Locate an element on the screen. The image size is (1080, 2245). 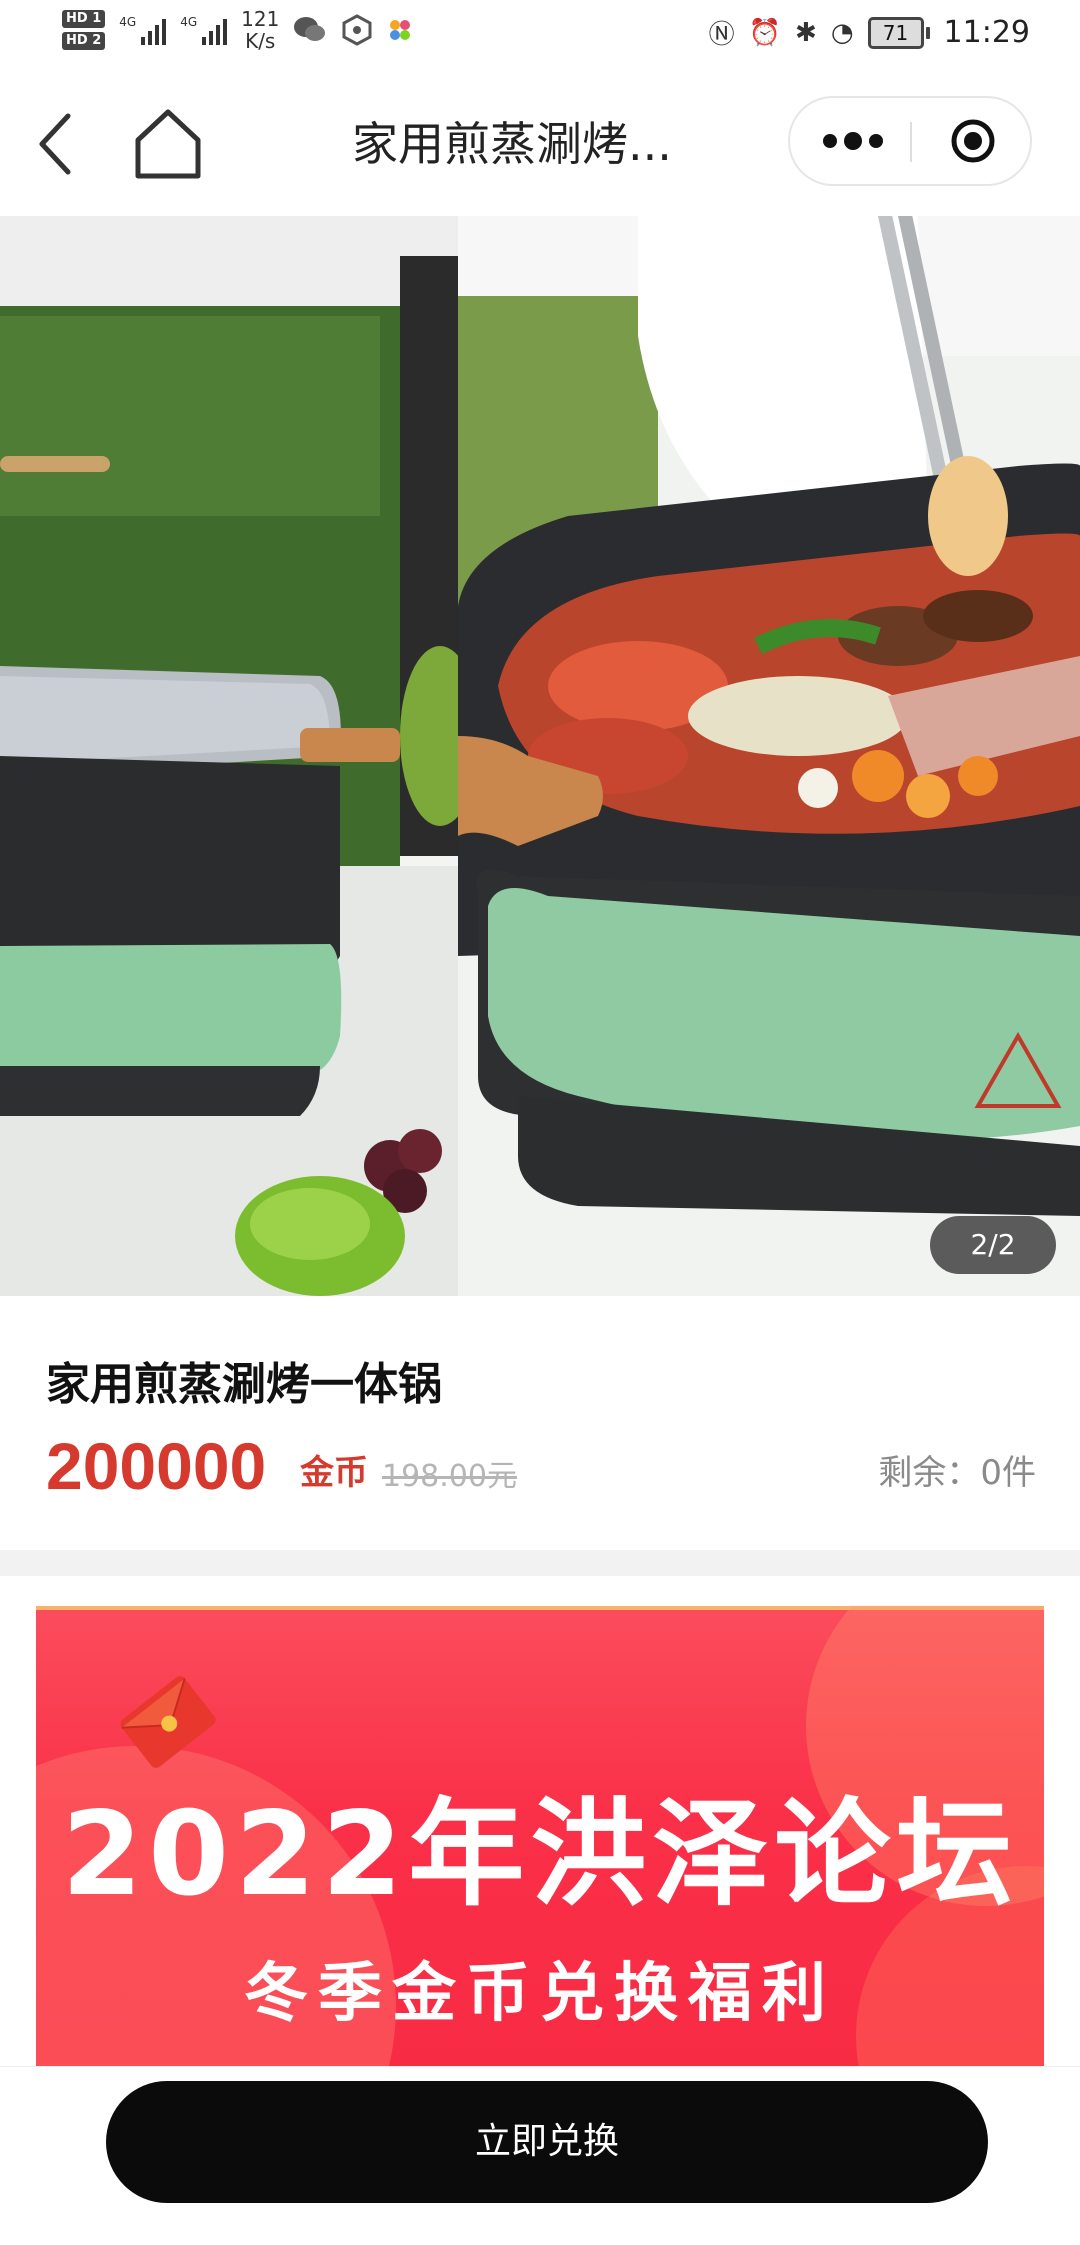
price-unit: 金币 is located at coordinates (334, 1473).